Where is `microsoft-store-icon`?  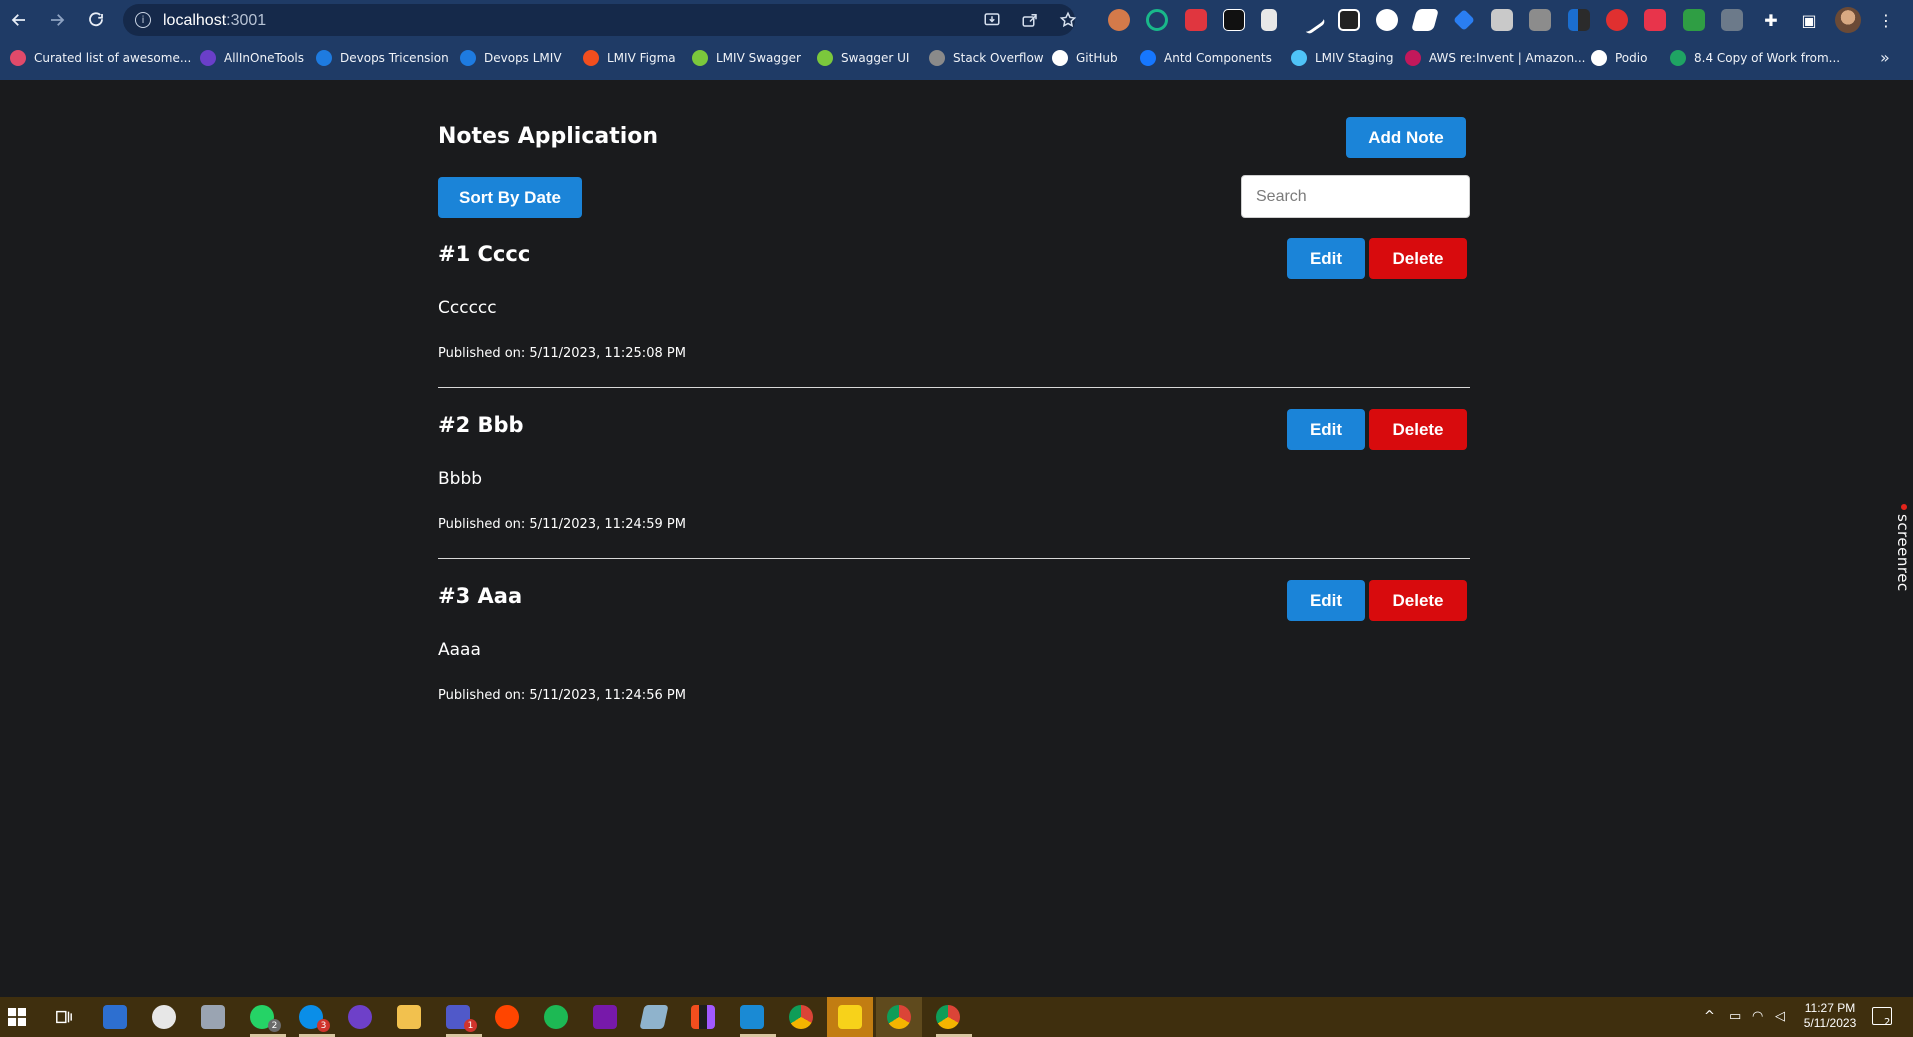 microsoft-store-icon is located at coordinates (115, 1017).